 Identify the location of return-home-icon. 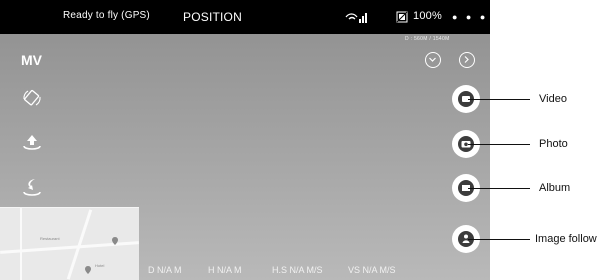
(32, 187).